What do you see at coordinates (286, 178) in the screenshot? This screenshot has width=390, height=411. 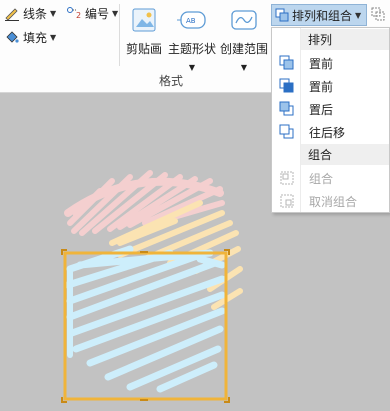 I see `group-icon` at bounding box center [286, 178].